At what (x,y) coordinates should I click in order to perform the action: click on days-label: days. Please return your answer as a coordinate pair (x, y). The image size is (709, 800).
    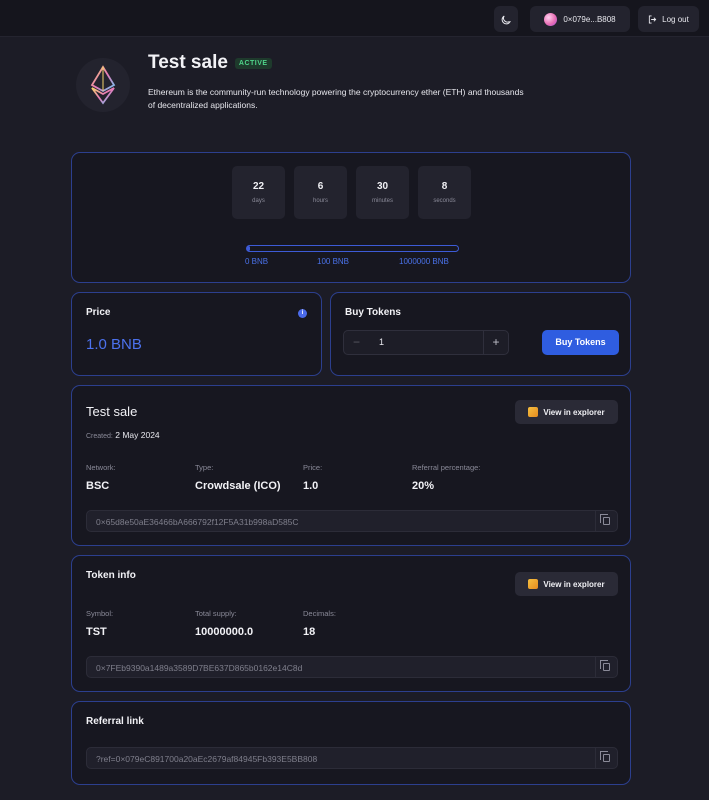
    Looking at the image, I should click on (258, 201).